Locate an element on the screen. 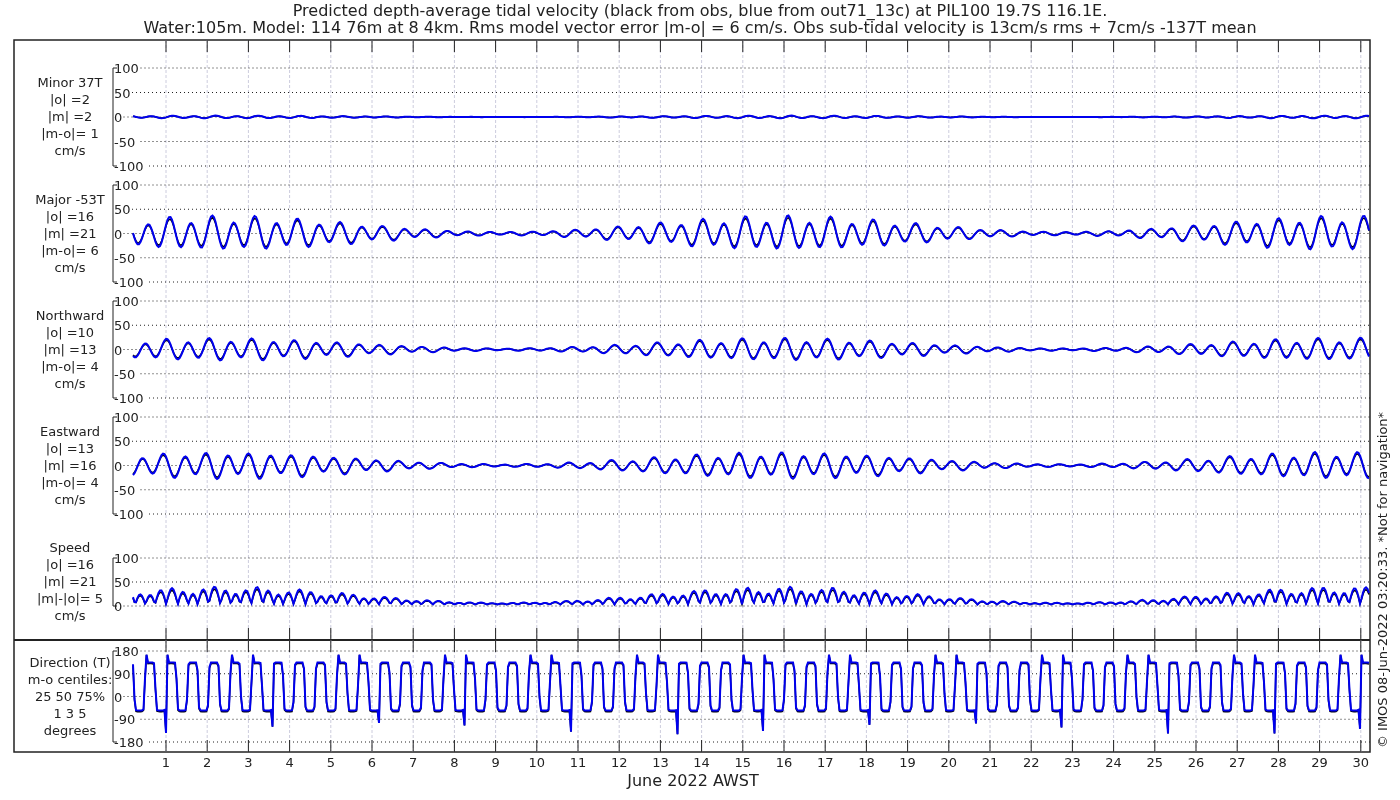  tick-label: 15 is located at coordinates (743, 762).